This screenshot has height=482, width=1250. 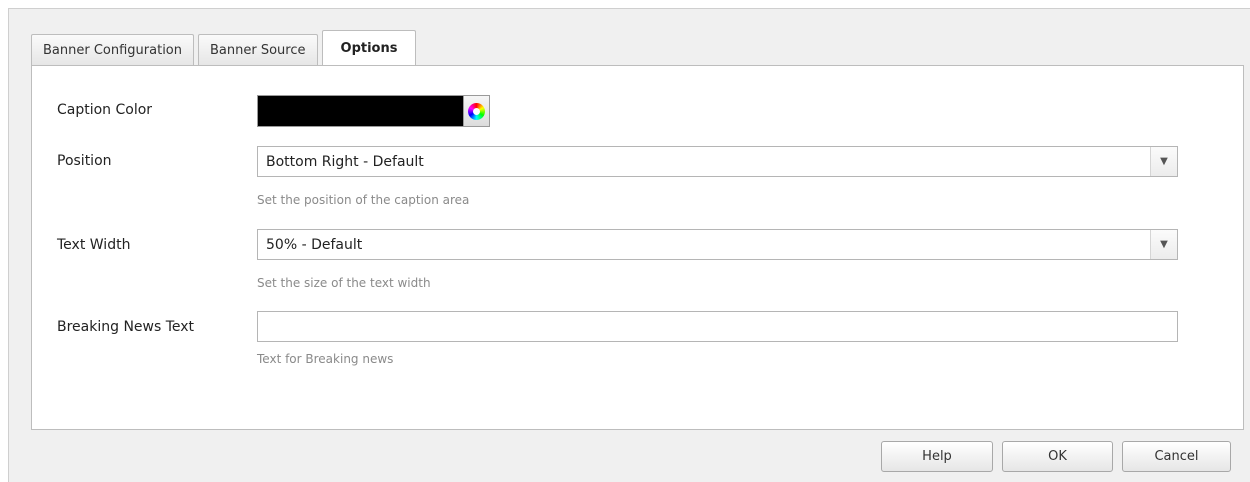 I want to click on color-picker-button, so click(x=476, y=111).